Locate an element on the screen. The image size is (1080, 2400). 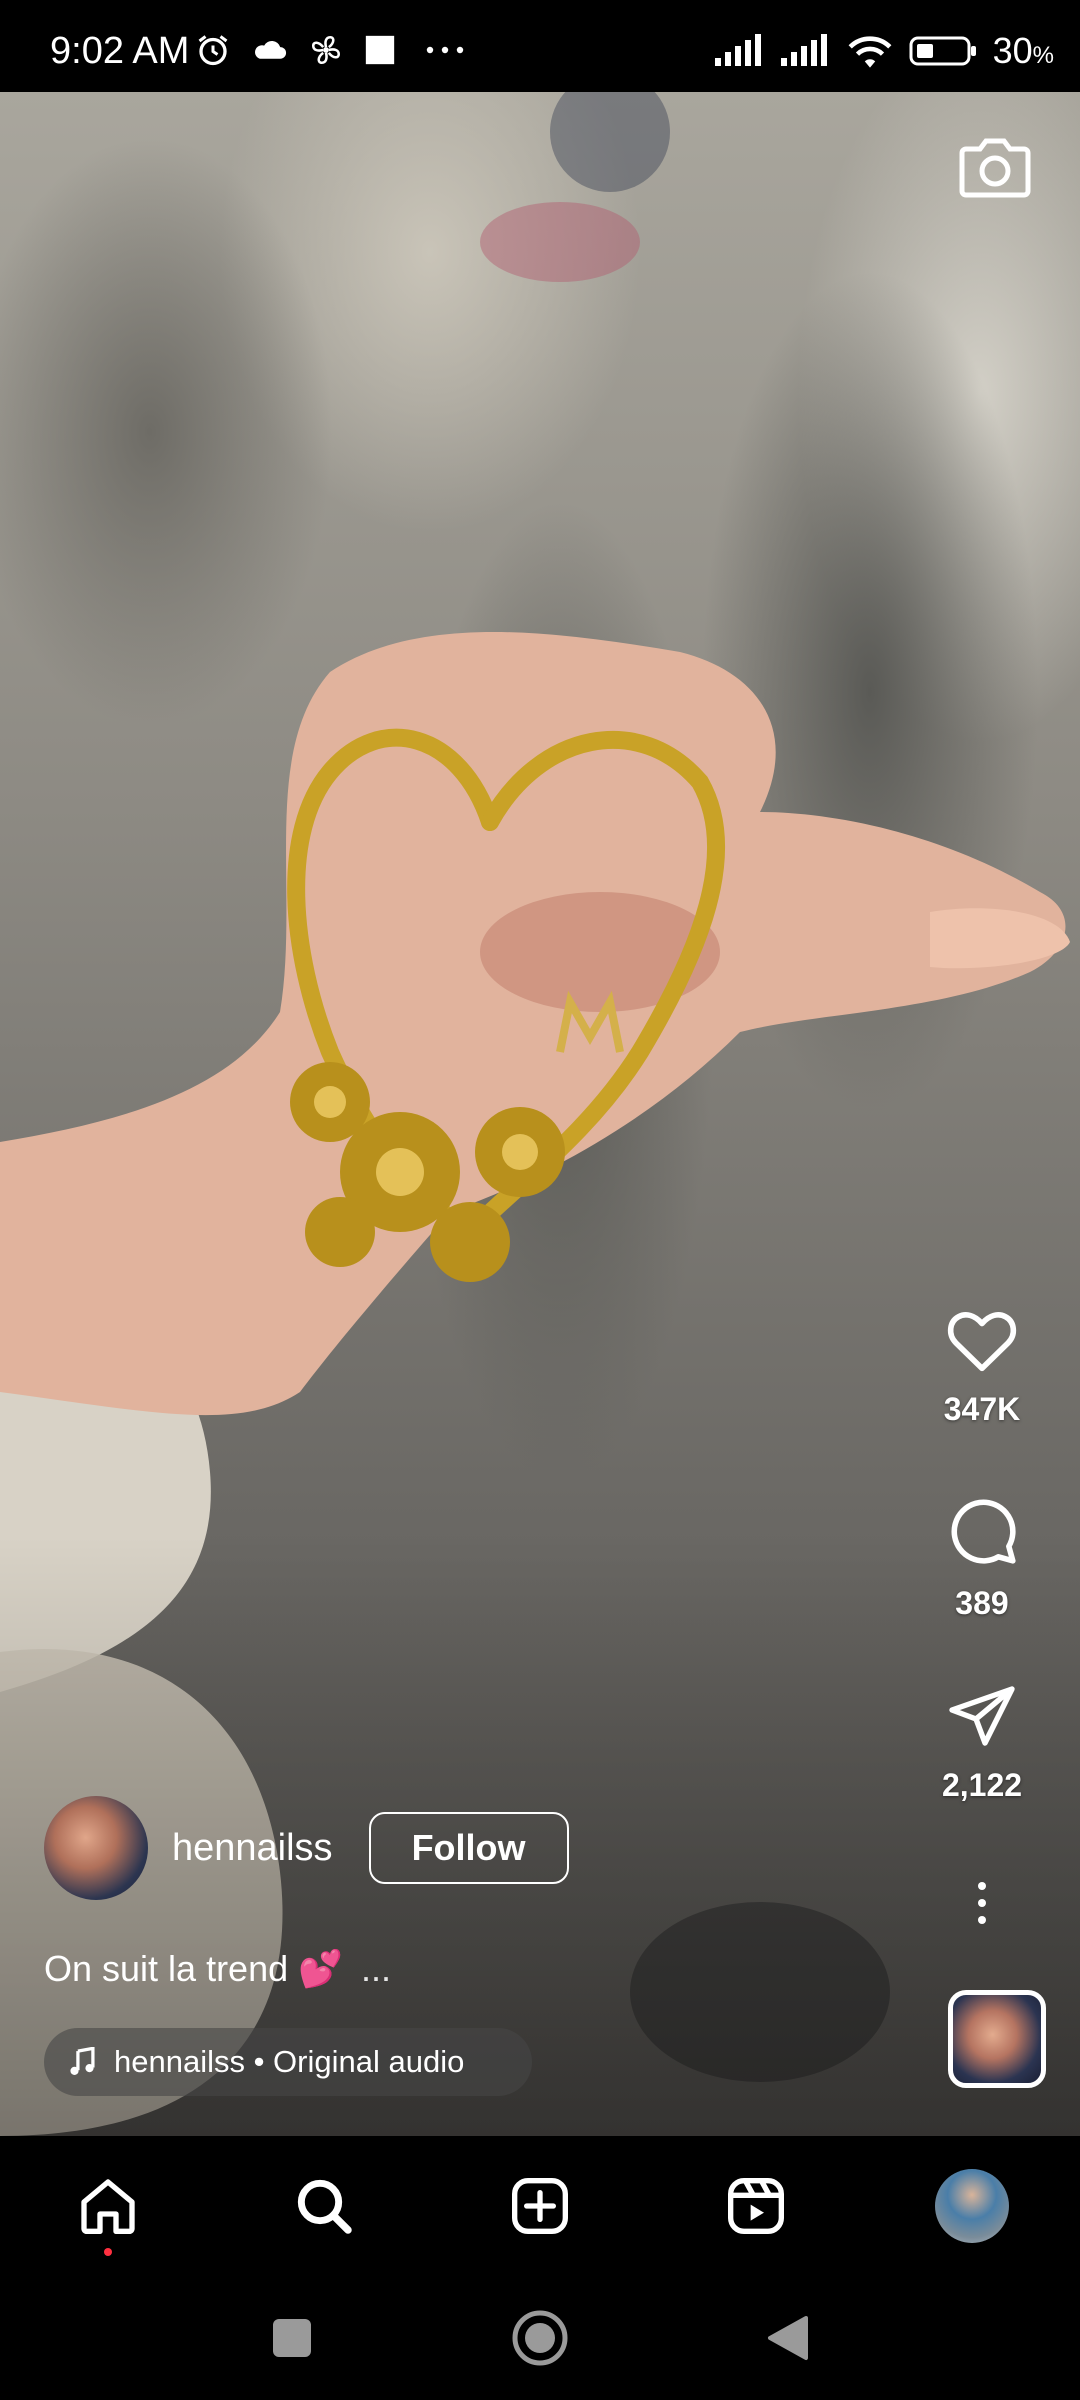
recents-button is located at coordinates (292, 2338).